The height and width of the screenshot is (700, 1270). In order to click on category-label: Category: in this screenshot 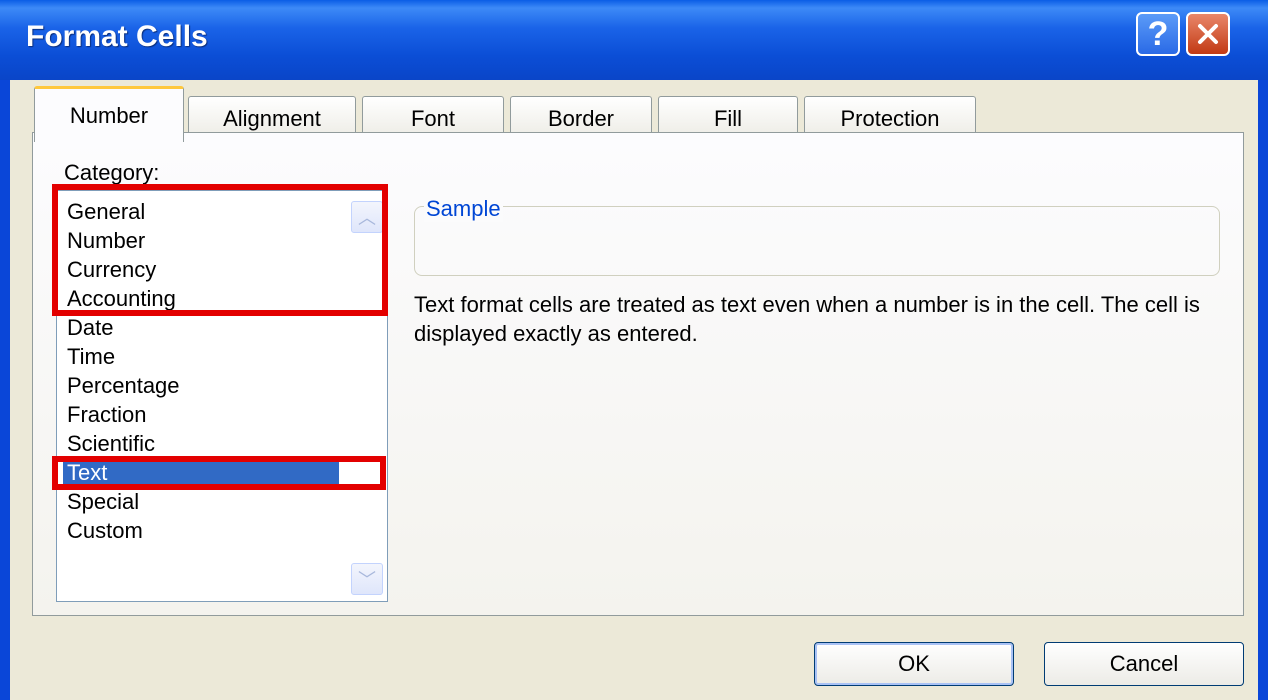, I will do `click(112, 172)`.